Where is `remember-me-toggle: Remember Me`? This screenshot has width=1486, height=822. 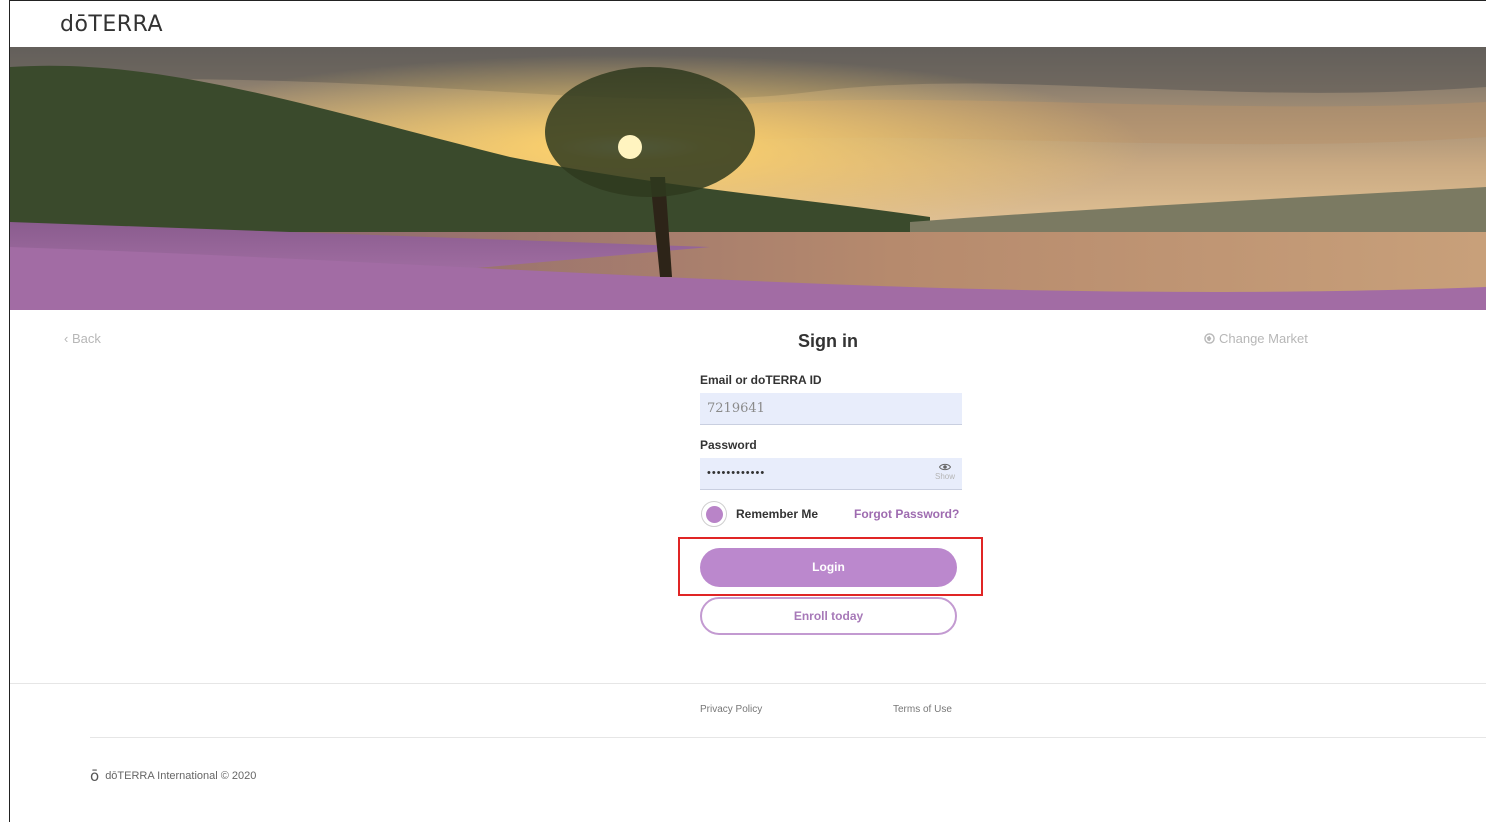 remember-me-toggle: Remember Me is located at coordinates (759, 514).